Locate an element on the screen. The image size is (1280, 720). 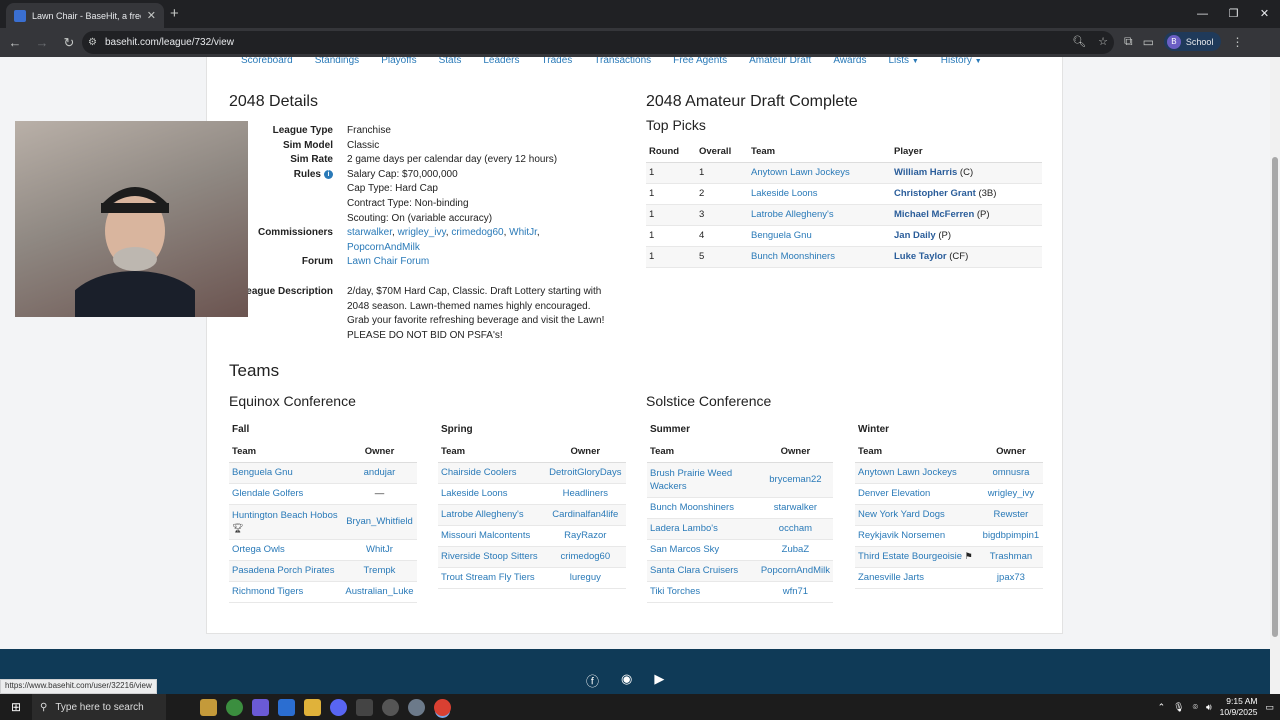
reload-icon: ↻ is located at coordinates (69, 43).